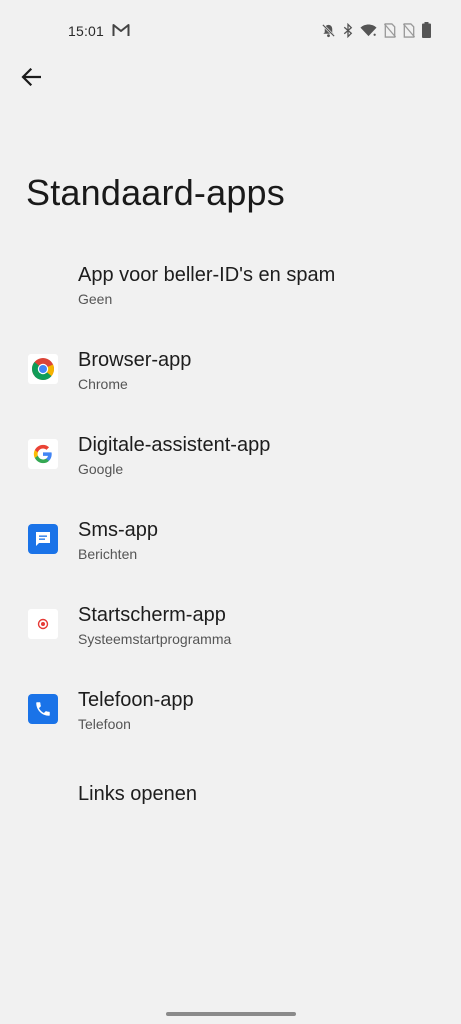 Image resolution: width=461 pixels, height=1024 pixels. What do you see at coordinates (108, 554) in the screenshot?
I see `item-subtitle: Berichten` at bounding box center [108, 554].